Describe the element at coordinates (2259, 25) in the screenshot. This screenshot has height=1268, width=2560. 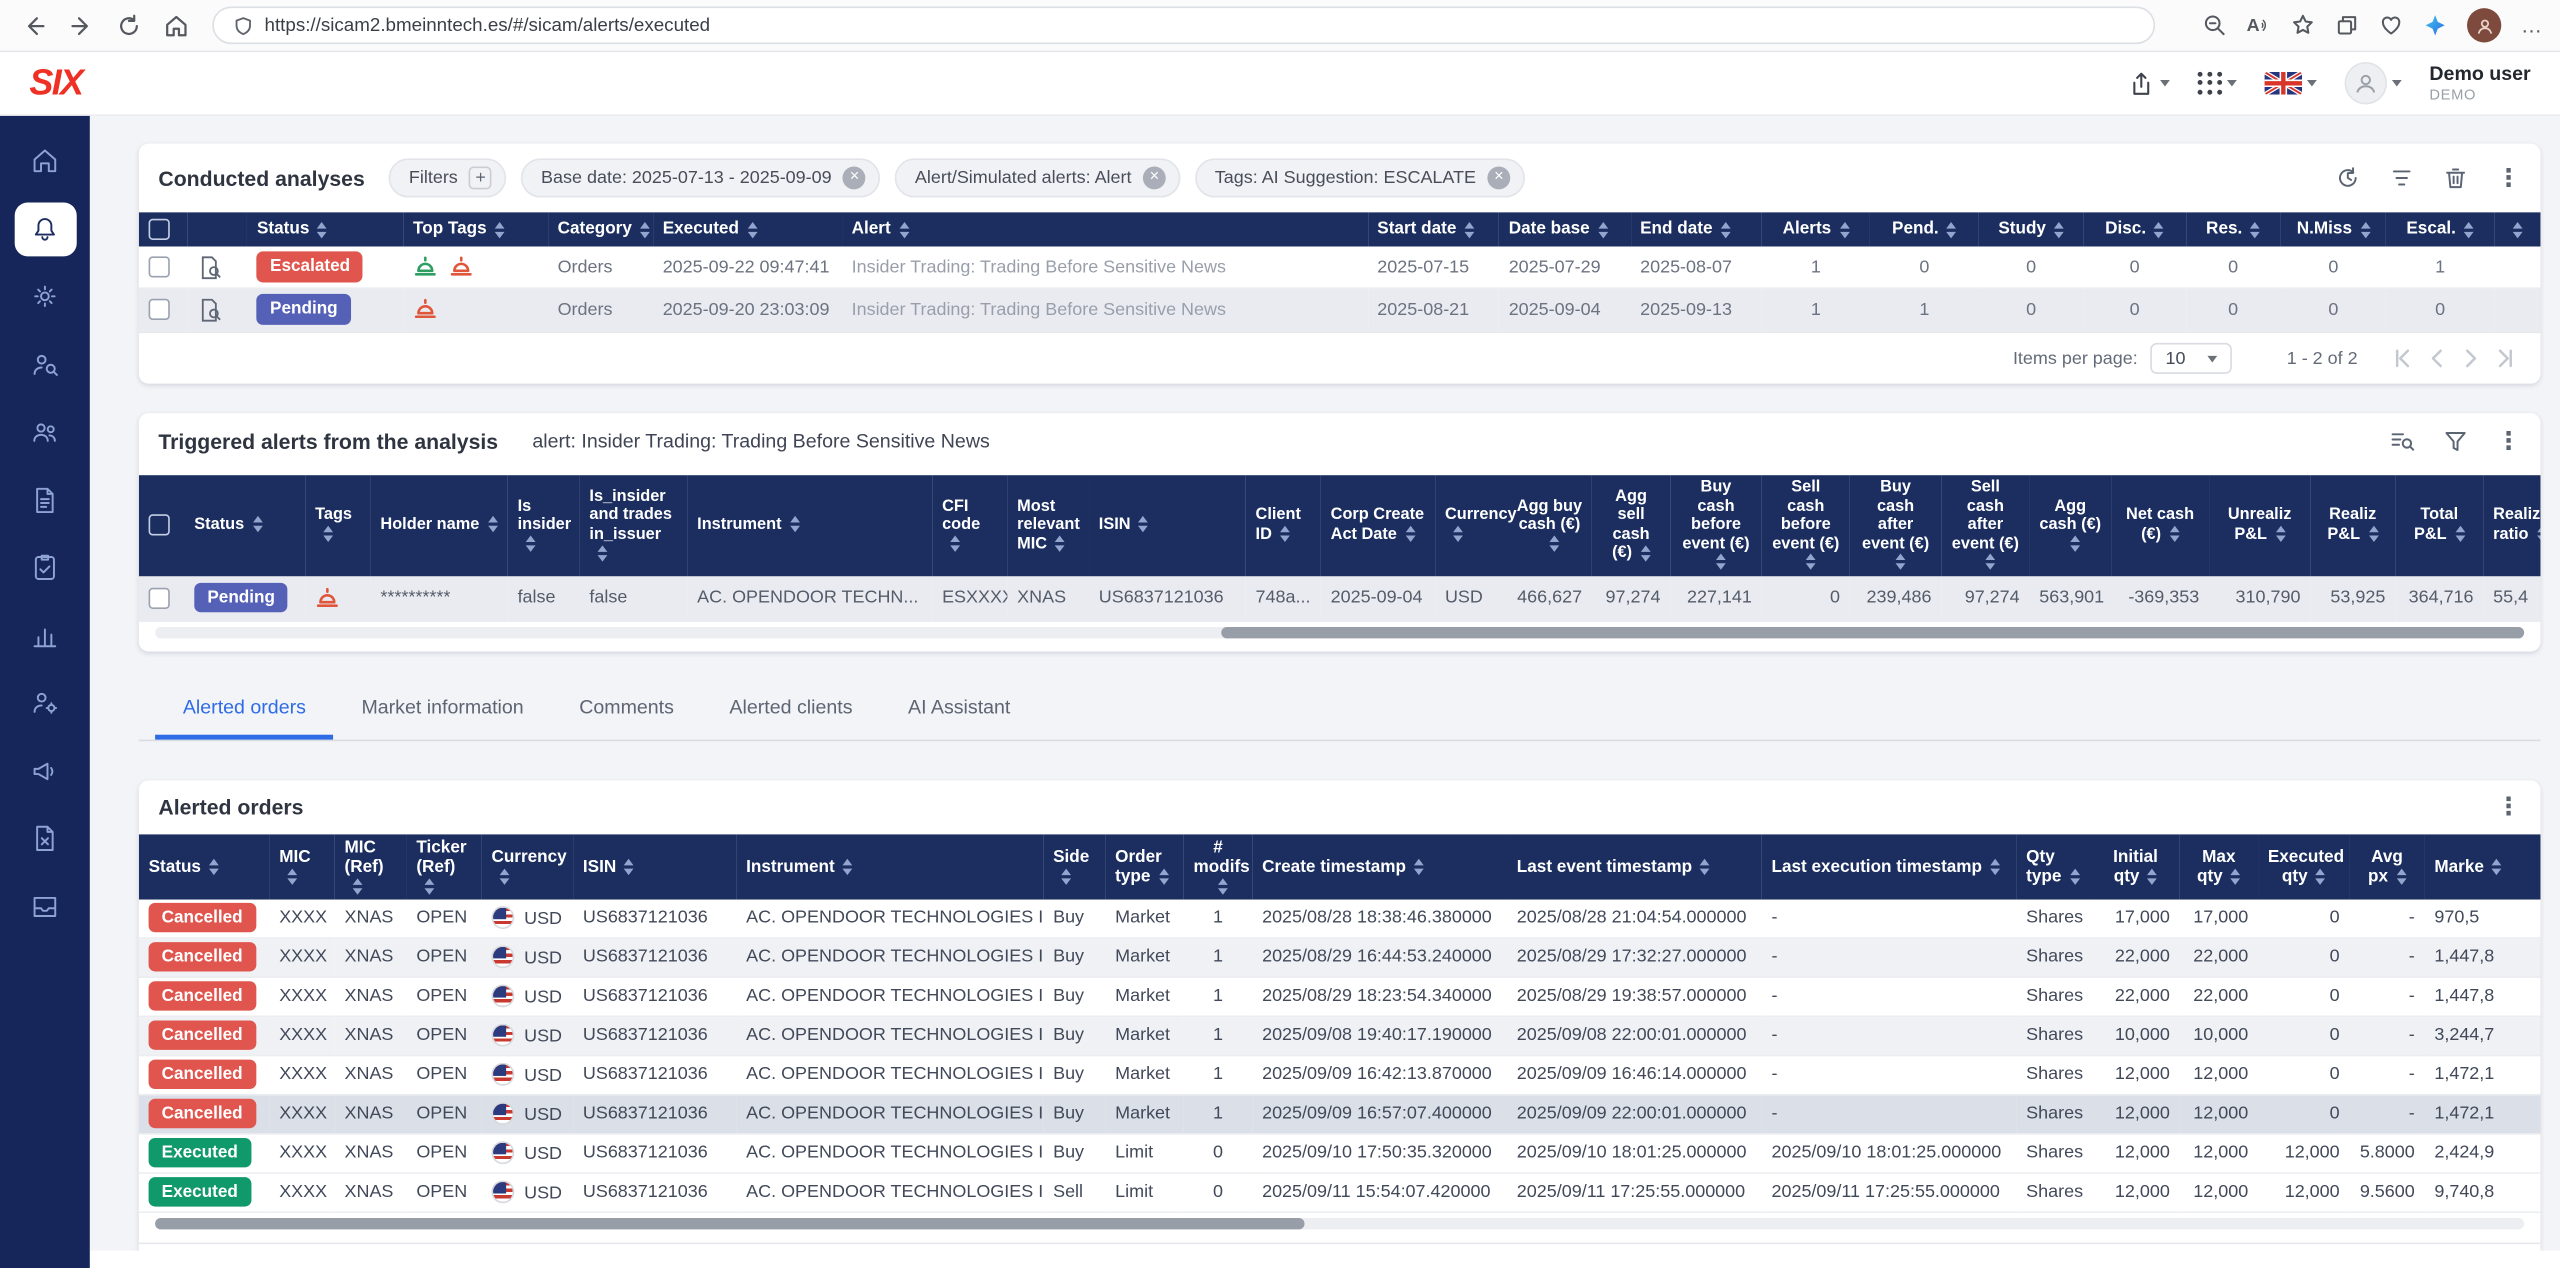
I see `read-aloud-icon: A` at that location.